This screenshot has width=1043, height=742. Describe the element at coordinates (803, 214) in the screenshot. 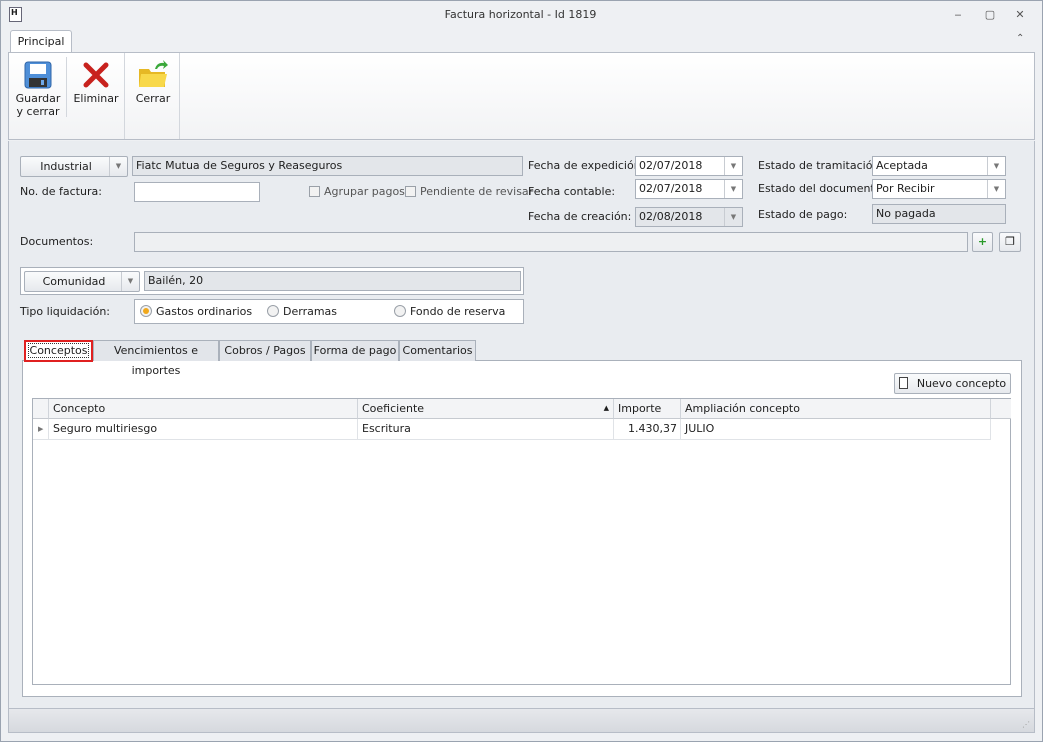

I see `estado-pago-label: Estado de pago:` at that location.